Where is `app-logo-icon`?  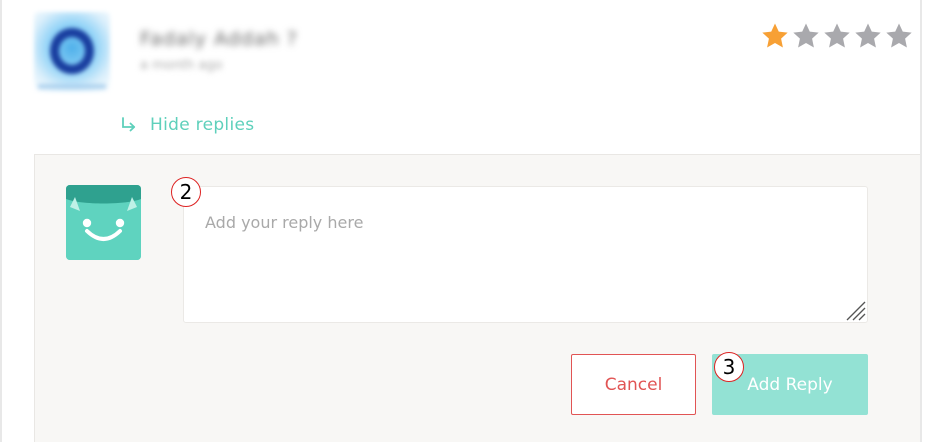
app-logo-icon is located at coordinates (72, 52).